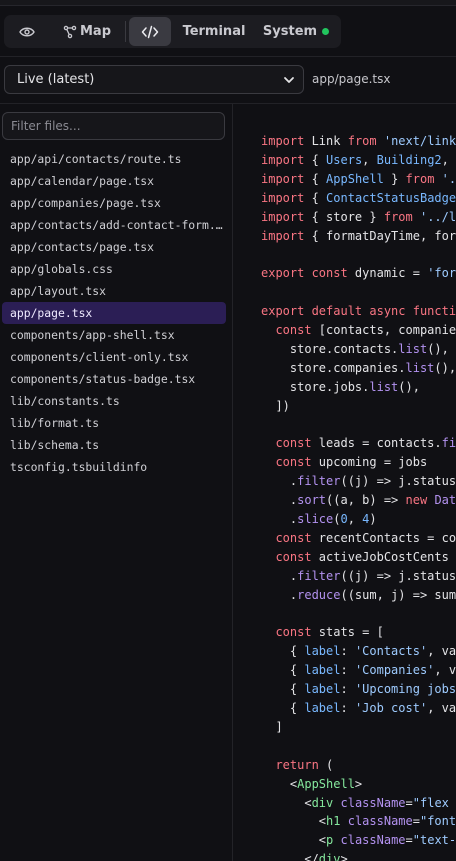 The image size is (456, 861). I want to click on code-line: .sort((a, b) => new Date(, so click(358, 500).